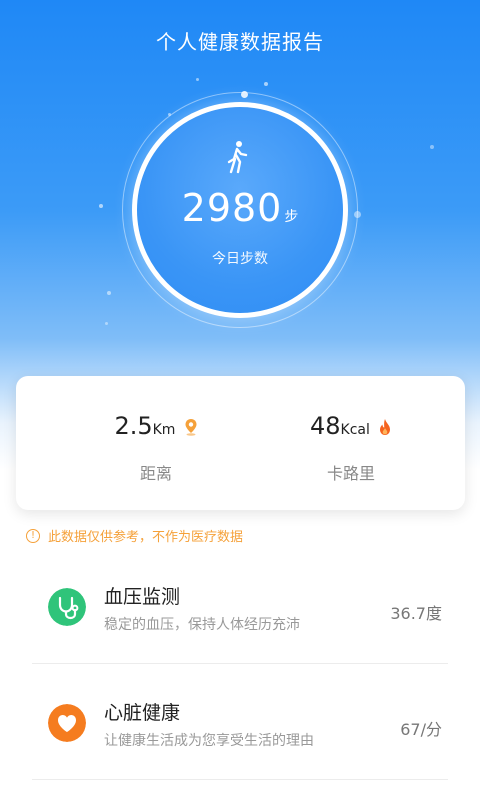 The image size is (480, 800). What do you see at coordinates (240, 606) in the screenshot?
I see `list-item-blood-pressure: 血压监测 稳定的血压，保持人体经历充沛 36.7度` at bounding box center [240, 606].